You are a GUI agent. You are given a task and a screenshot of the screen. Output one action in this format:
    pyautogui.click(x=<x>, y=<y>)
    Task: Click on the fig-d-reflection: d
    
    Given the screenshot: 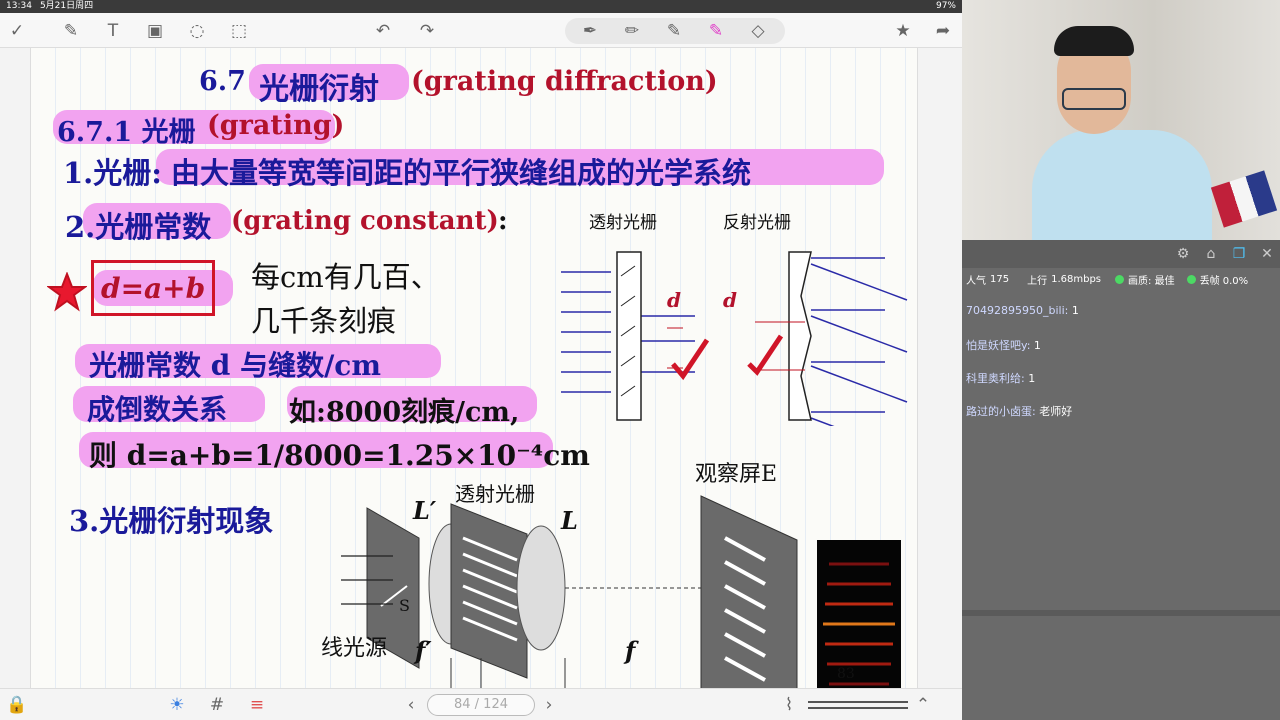 What is the action you would take?
    pyautogui.click(x=730, y=300)
    